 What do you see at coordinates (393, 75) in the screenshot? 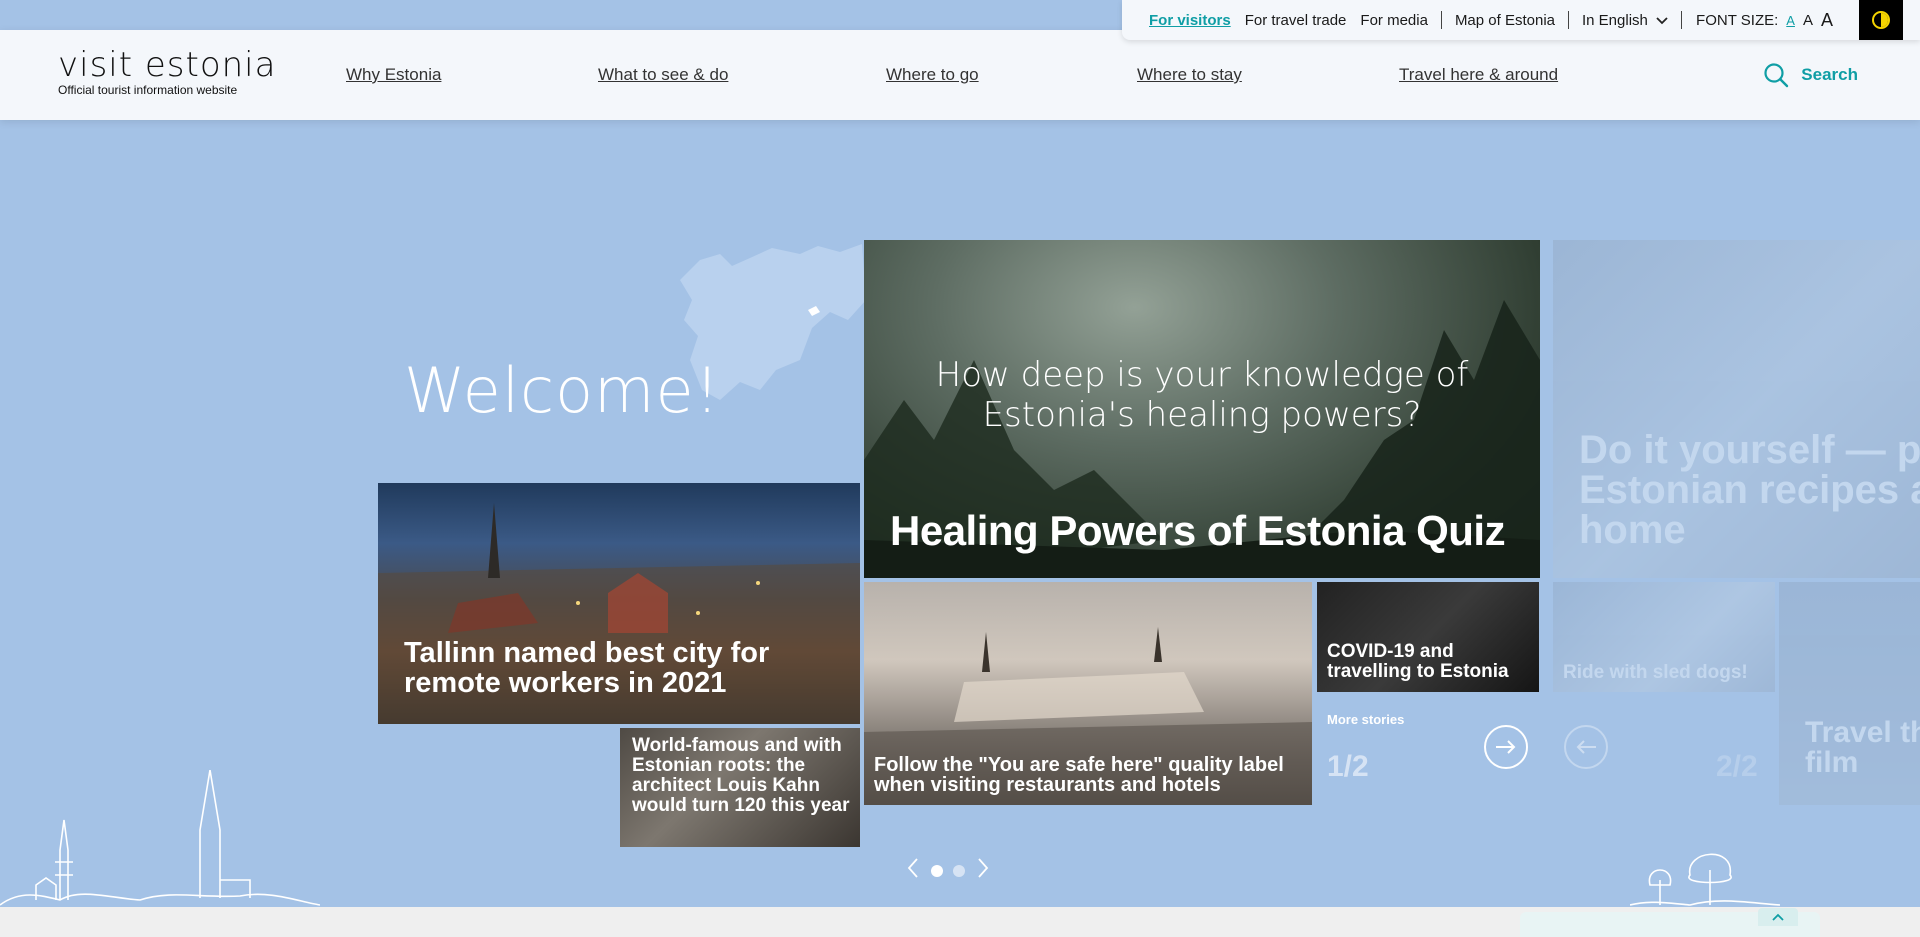
I see `nav-why-estonia: Why Estonia` at bounding box center [393, 75].